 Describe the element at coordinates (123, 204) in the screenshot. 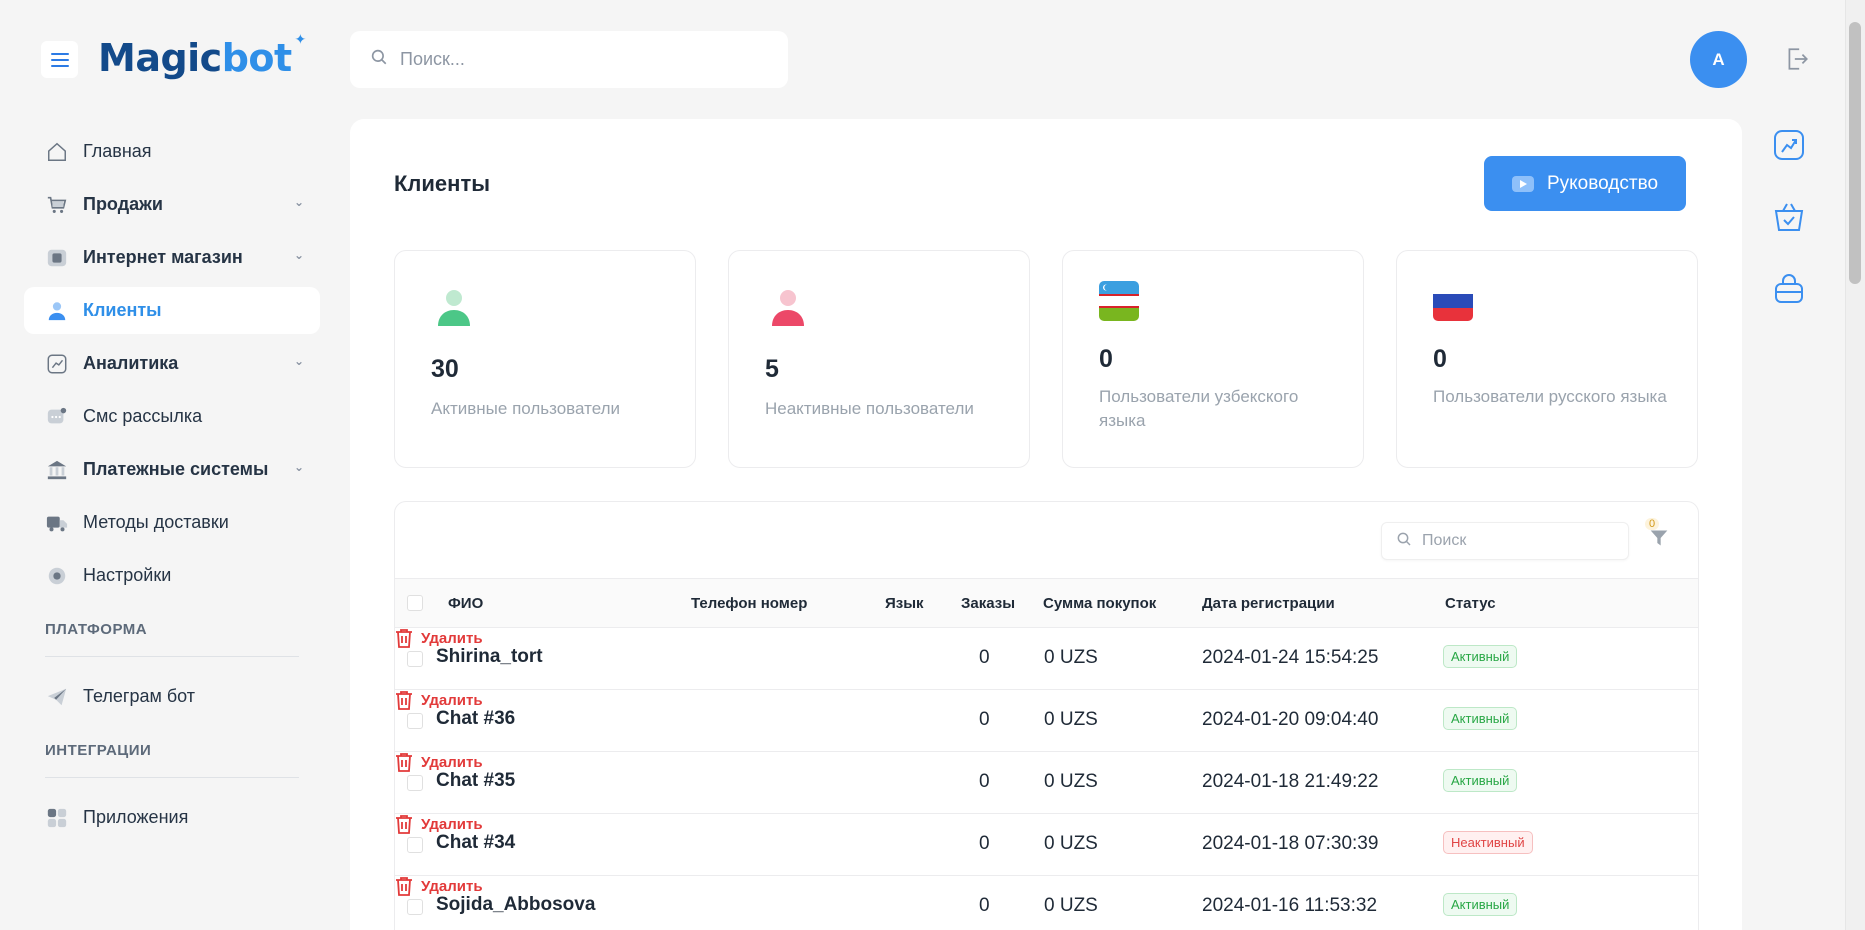

I see `sidebar-item-label: Продажи` at that location.